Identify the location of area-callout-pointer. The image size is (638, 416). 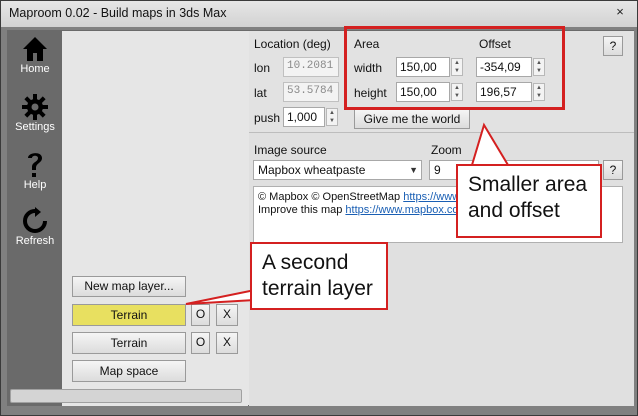
(490, 144).